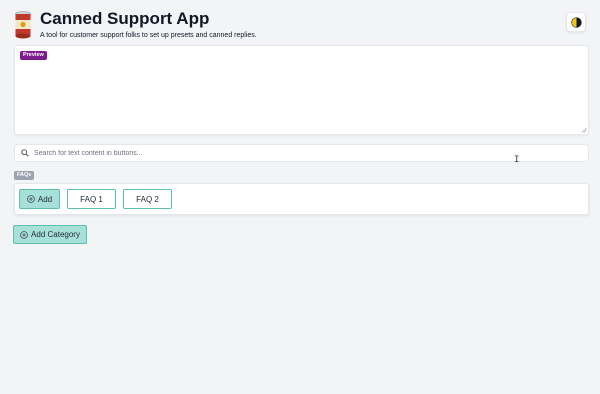  Describe the element at coordinates (55, 234) in the screenshot. I see `add-category-label: Add Category` at that location.